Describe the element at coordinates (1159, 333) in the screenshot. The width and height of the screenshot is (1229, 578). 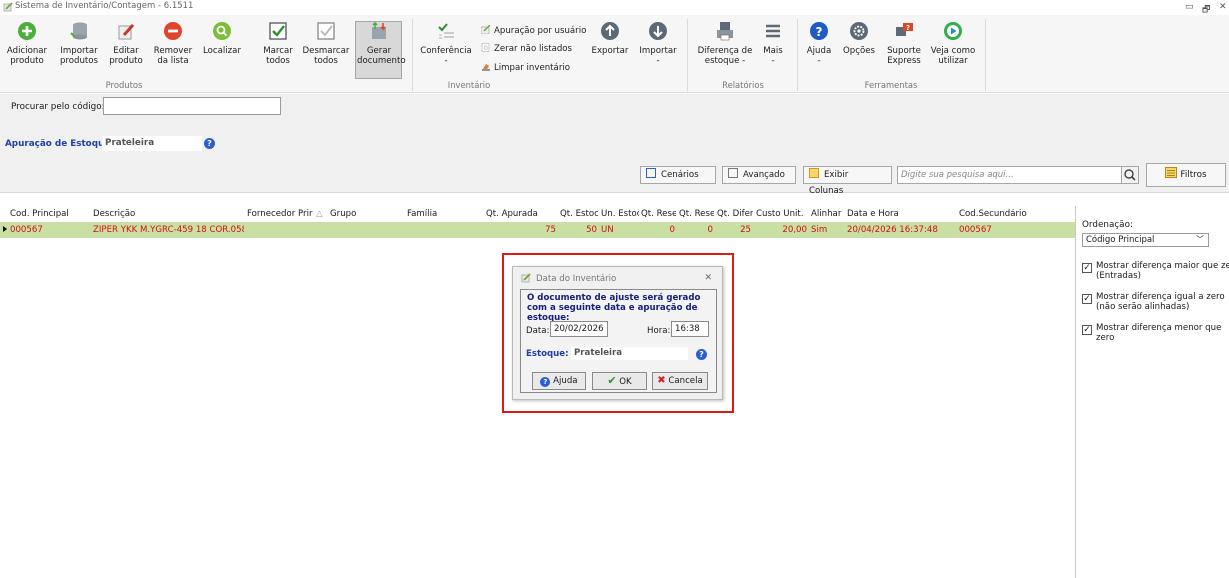
I see `check-diff-less-label: Mostrar diferença menor que zero` at that location.